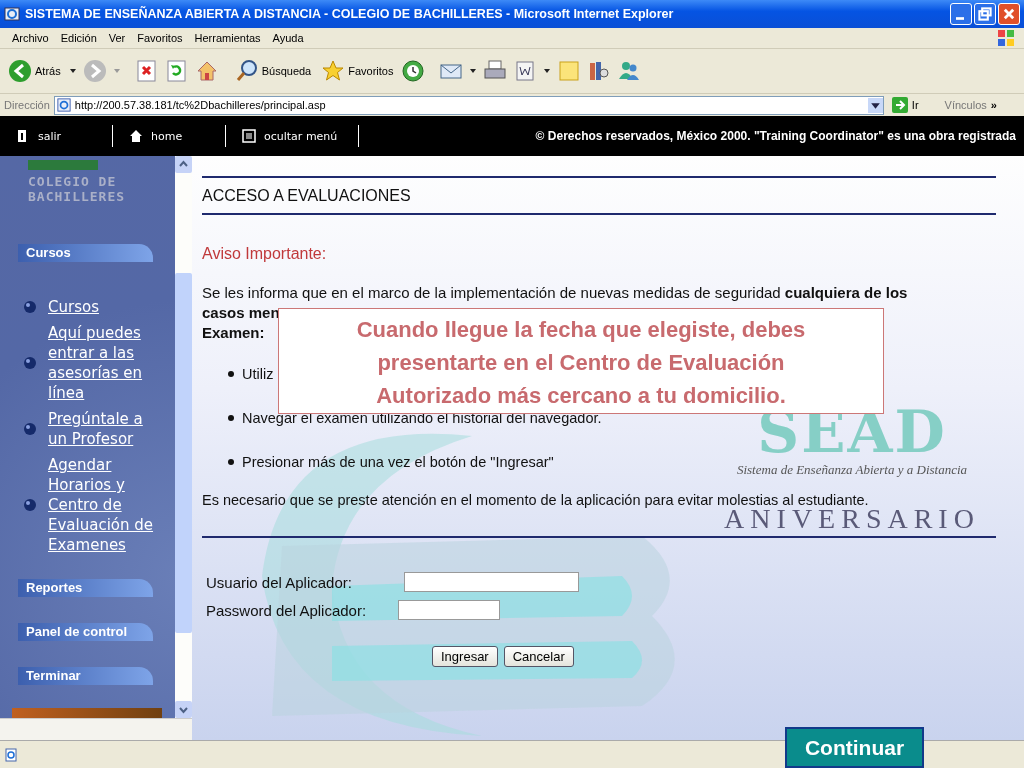 Image resolution: width=1024 pixels, height=768 pixels. Describe the element at coordinates (413, 71) in the screenshot. I see `history-icon` at that location.